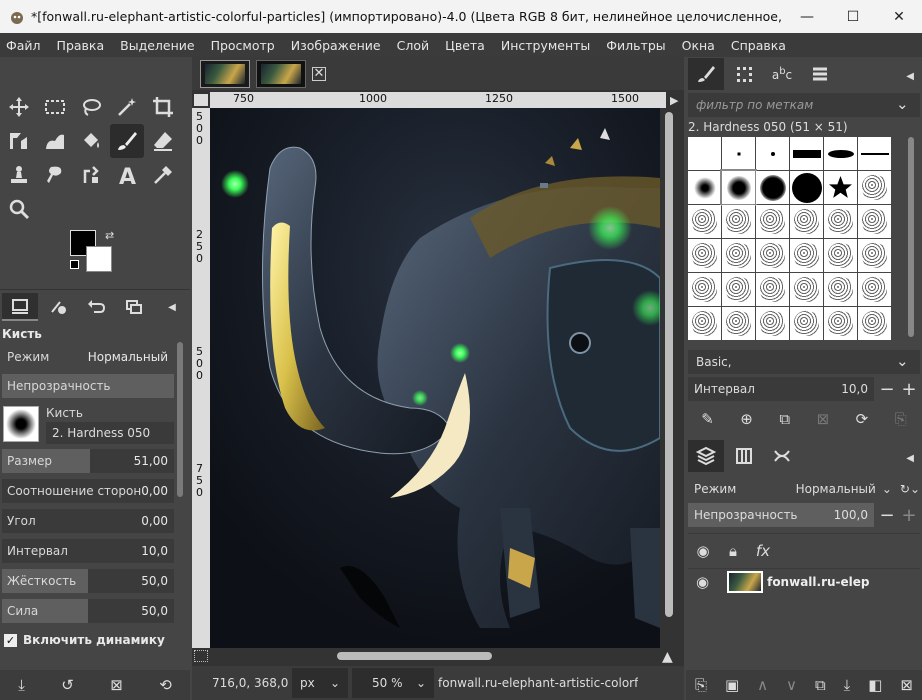 This screenshot has height=700, width=922. Describe the element at coordinates (854, 389) in the screenshot. I see `brush-spacing-value: 10,0` at that location.